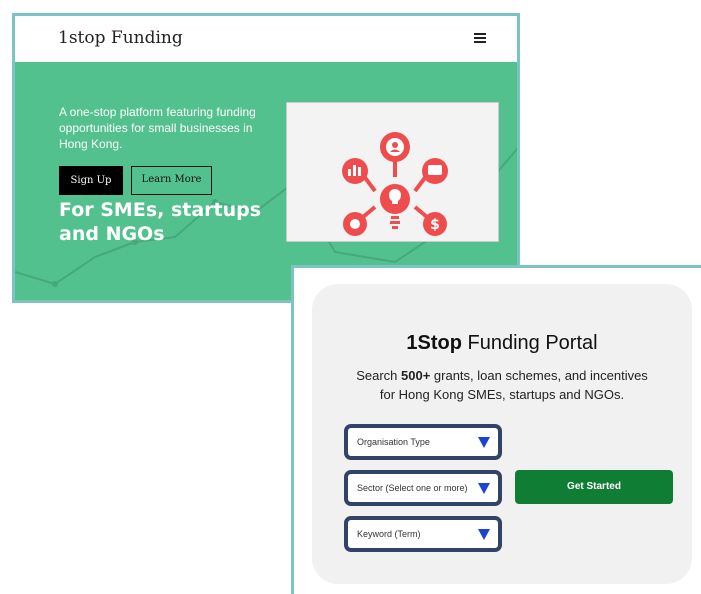 The height and width of the screenshot is (594, 701). I want to click on hero-headline: For SMEs, startups and NGOs, so click(160, 222).